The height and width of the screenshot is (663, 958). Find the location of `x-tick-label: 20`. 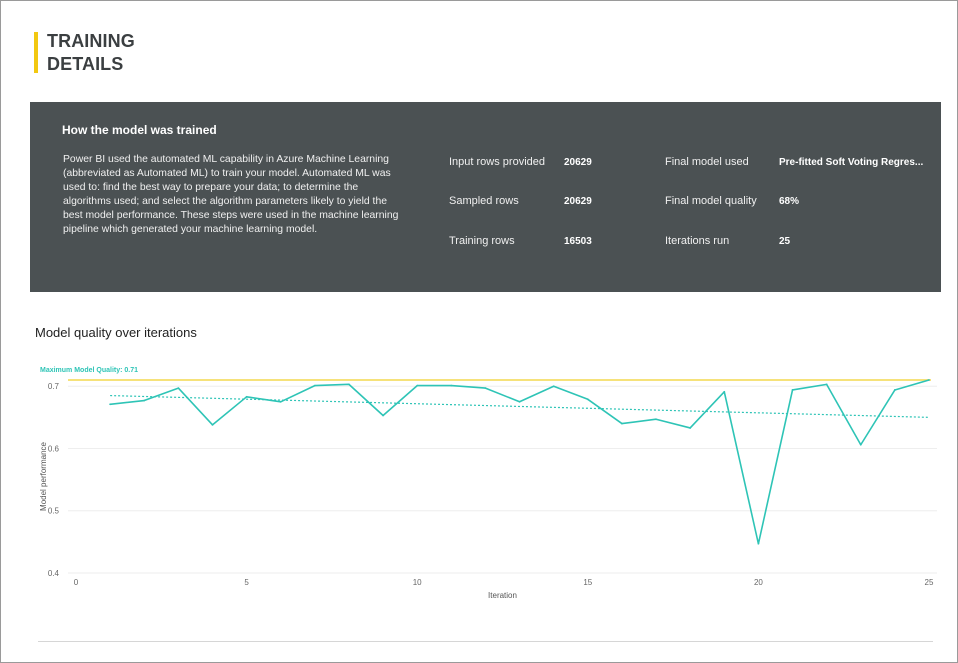

x-tick-label: 20 is located at coordinates (758, 582).